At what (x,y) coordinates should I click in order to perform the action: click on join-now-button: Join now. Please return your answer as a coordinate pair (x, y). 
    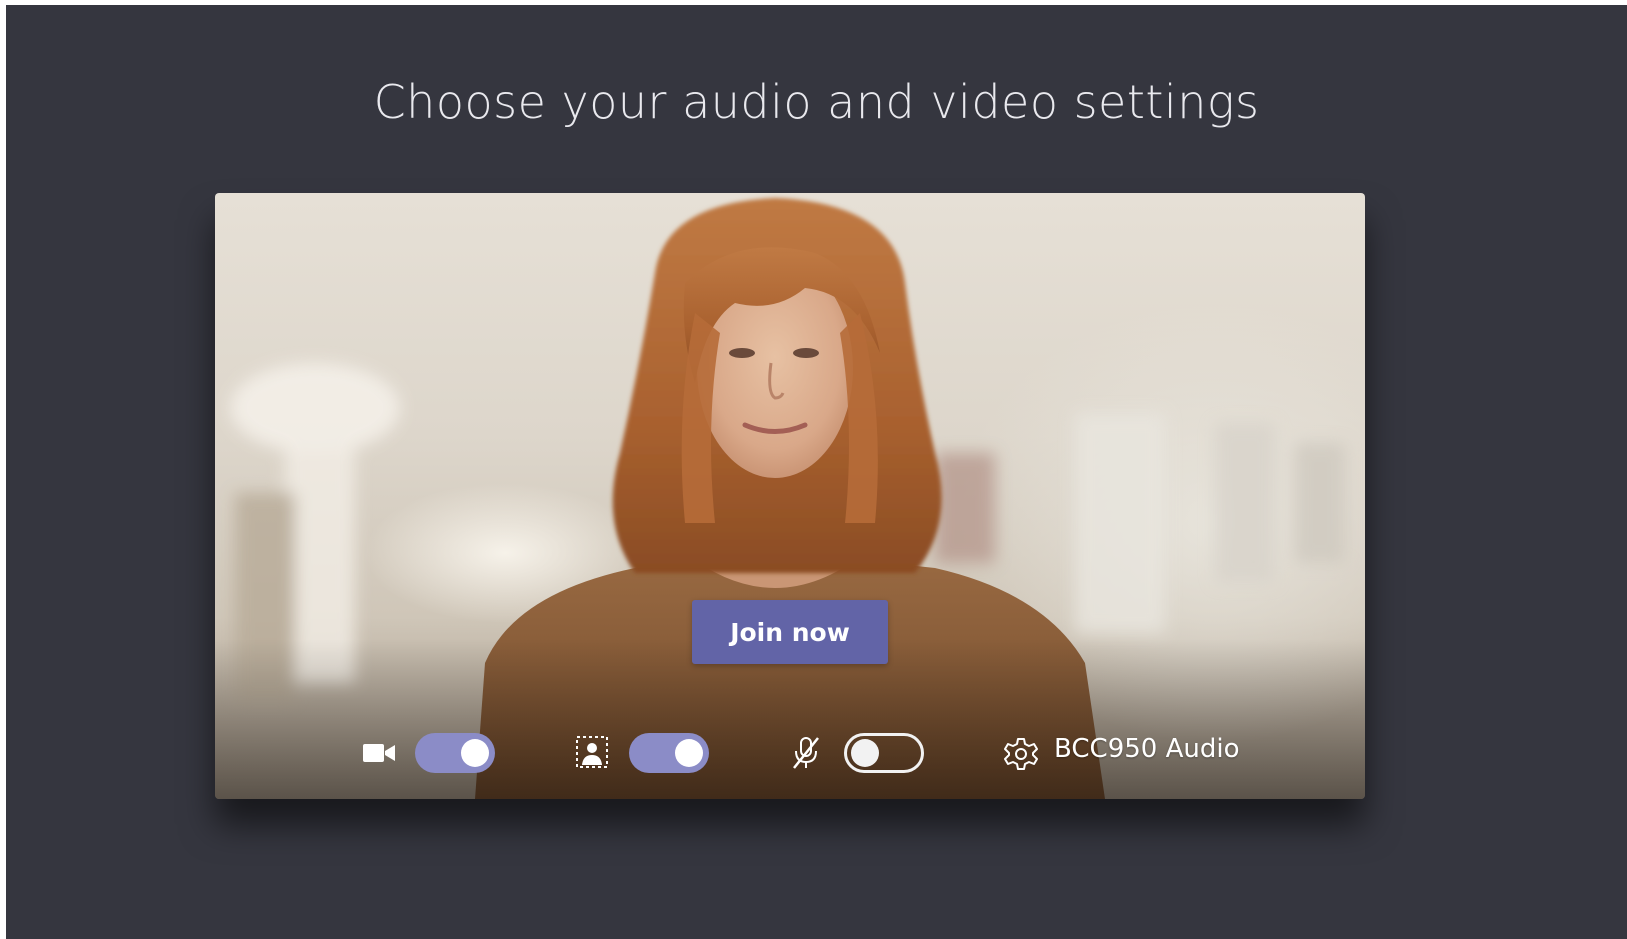
    Looking at the image, I should click on (790, 632).